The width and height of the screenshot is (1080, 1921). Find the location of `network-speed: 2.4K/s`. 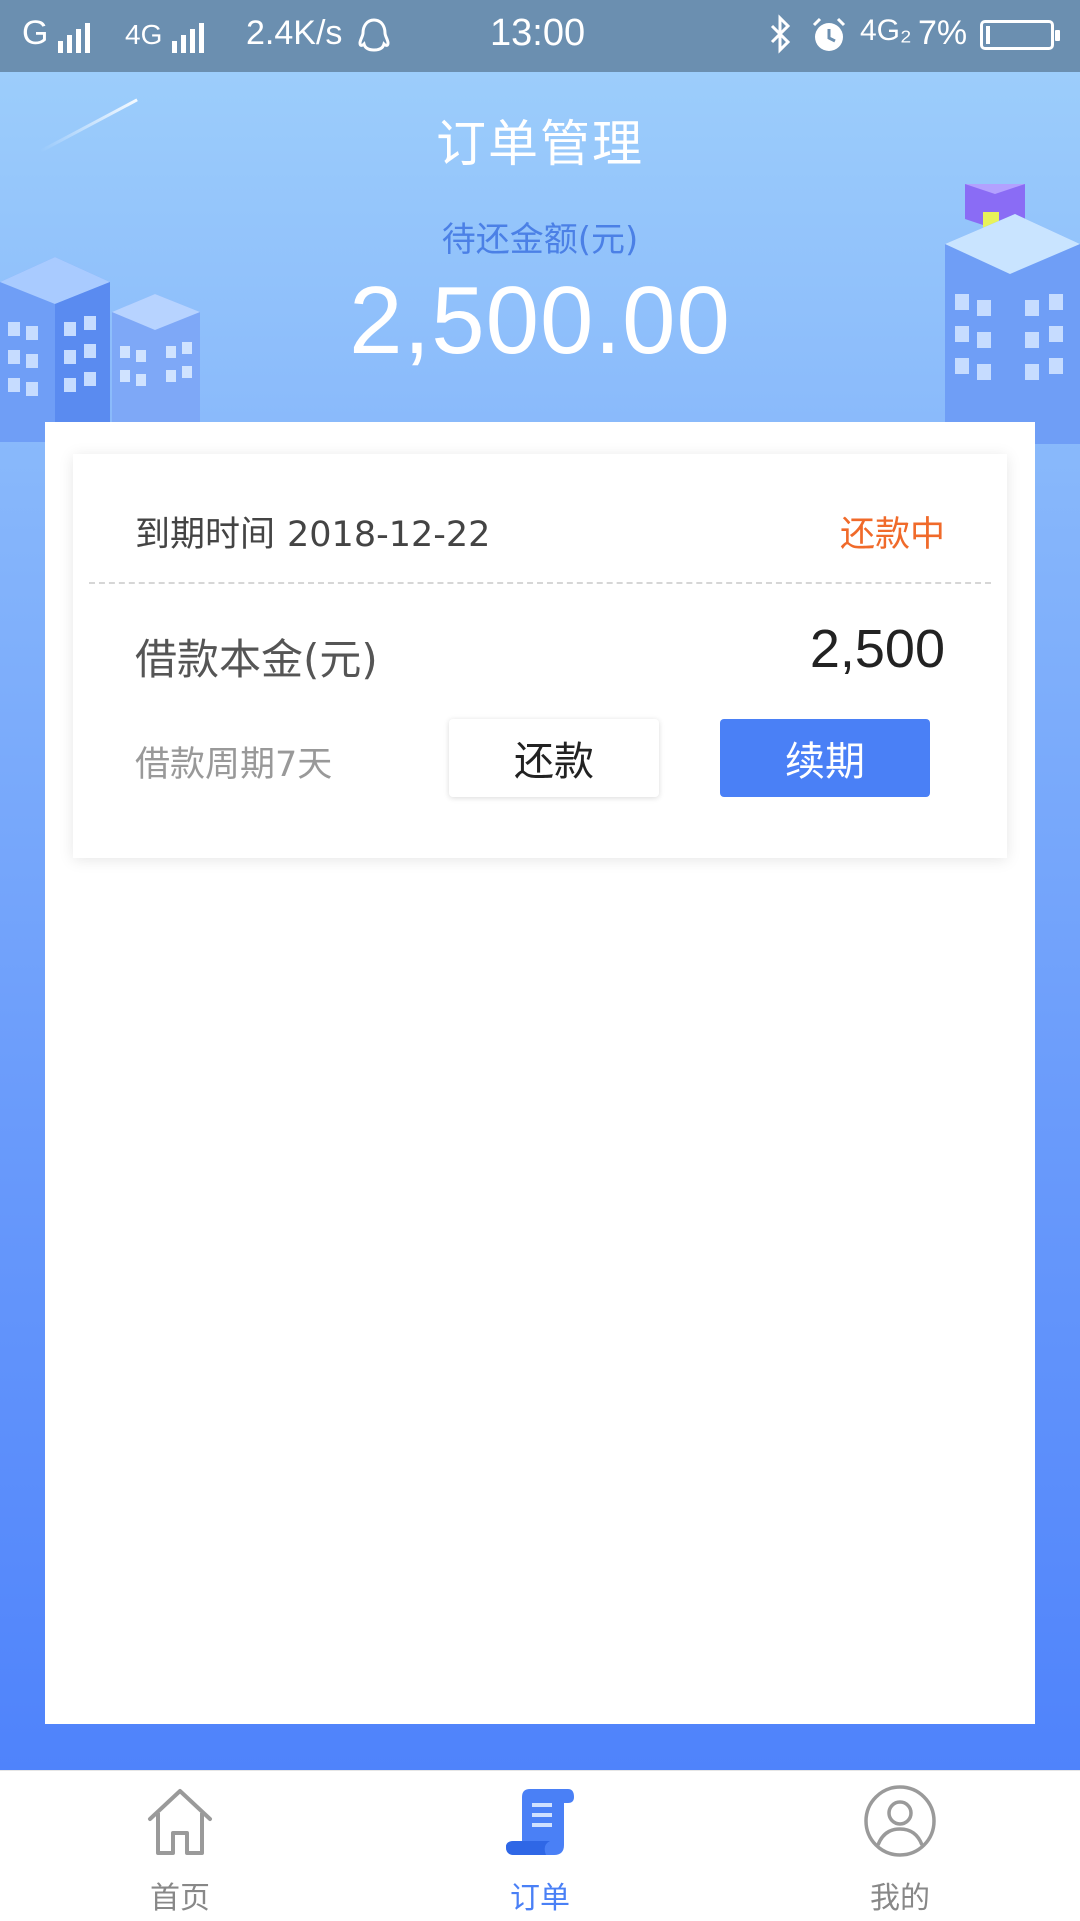

network-speed: 2.4K/s is located at coordinates (294, 33).